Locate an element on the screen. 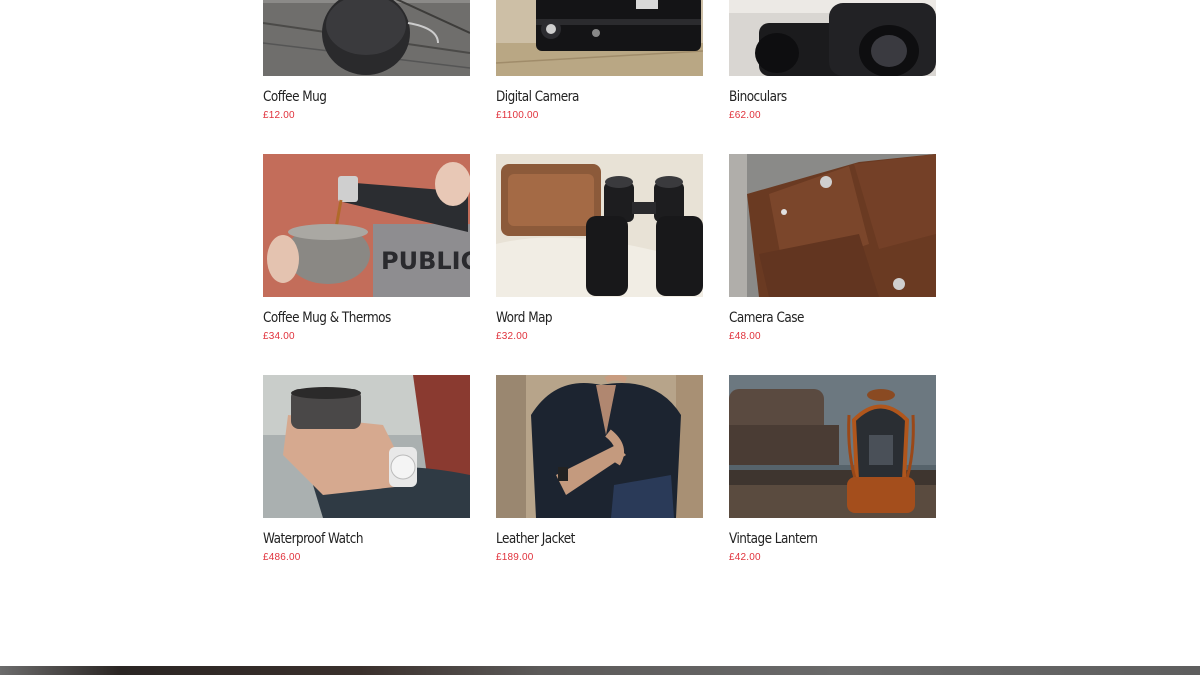 This screenshot has width=1200, height=675. product-image-leather-jacket is located at coordinates (599, 446).